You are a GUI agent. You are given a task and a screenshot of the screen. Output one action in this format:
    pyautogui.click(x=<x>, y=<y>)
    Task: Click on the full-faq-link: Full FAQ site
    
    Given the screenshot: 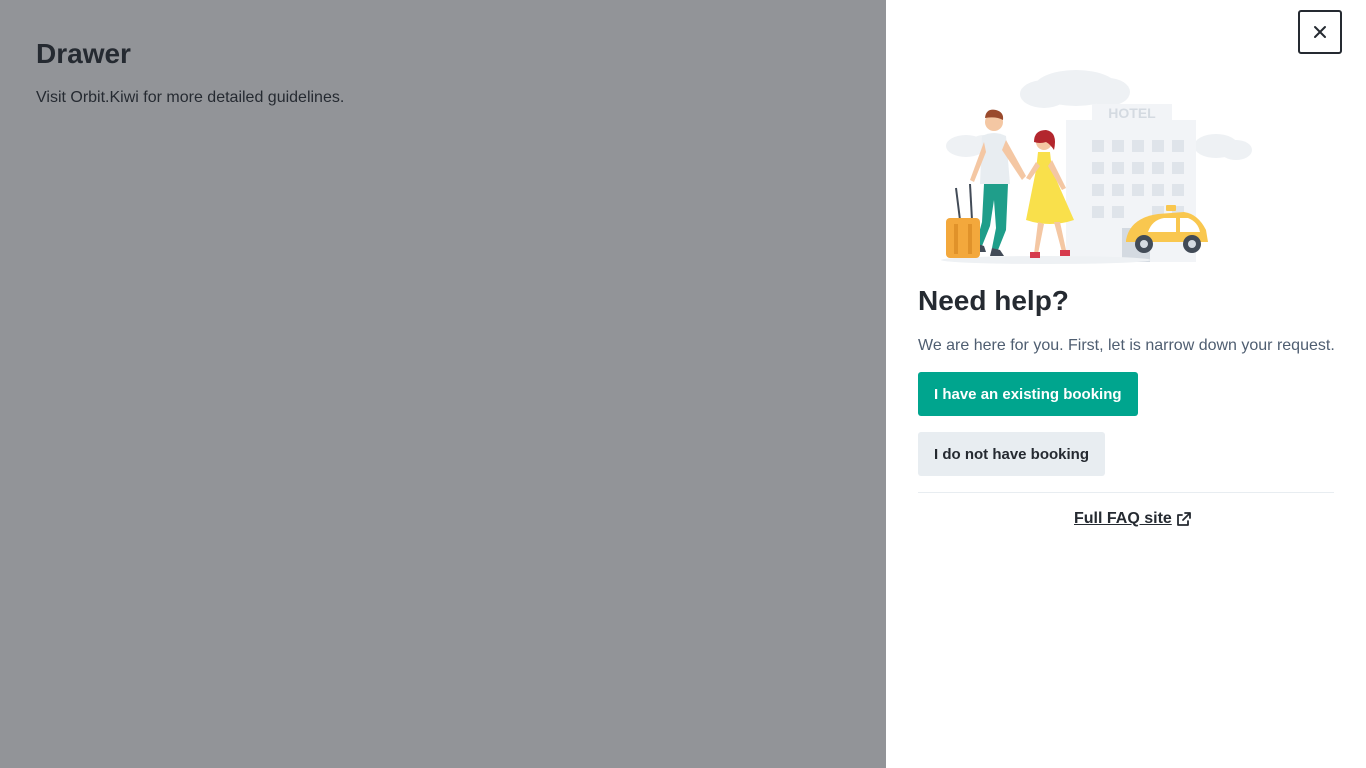 What is the action you would take?
    pyautogui.click(x=1133, y=519)
    